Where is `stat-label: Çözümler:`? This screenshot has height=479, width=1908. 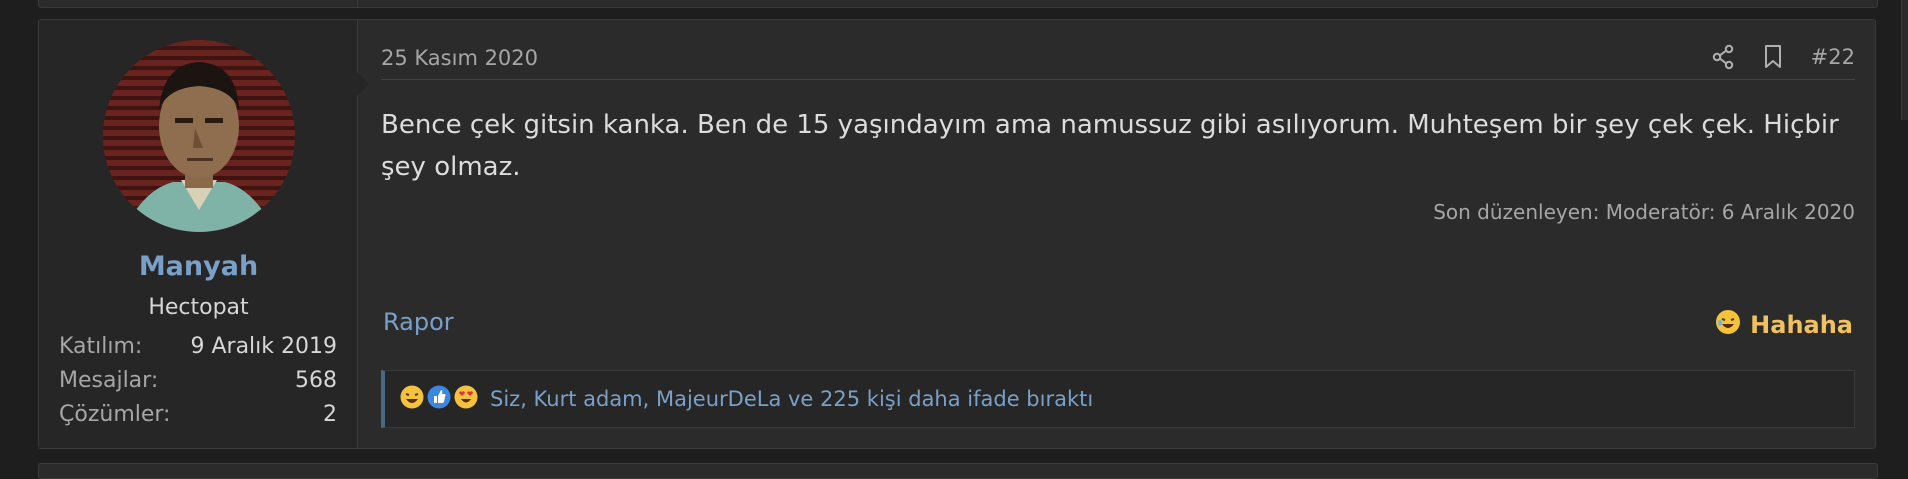 stat-label: Çözümler: is located at coordinates (115, 414).